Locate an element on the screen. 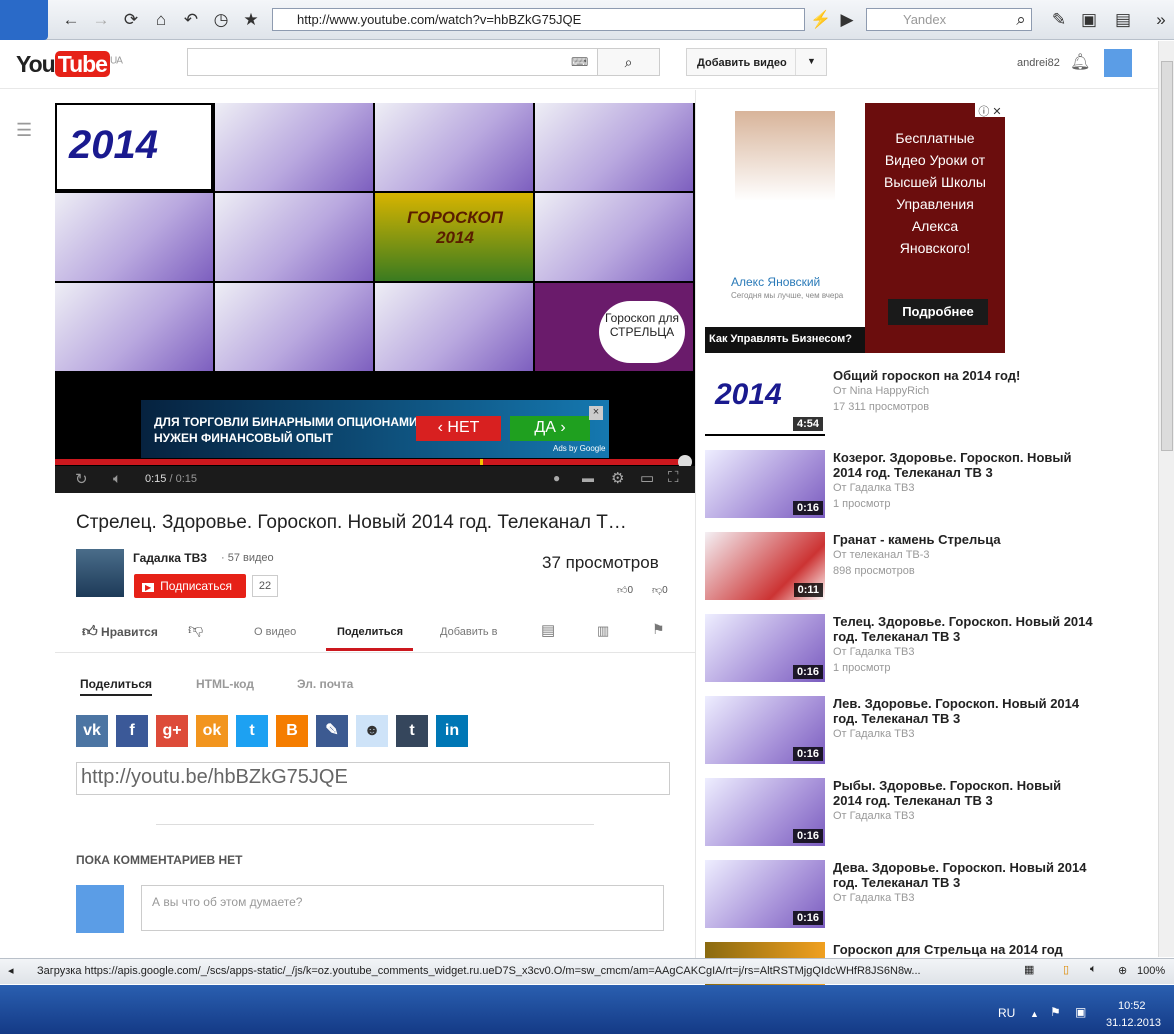  tab-add-to: Добавить в is located at coordinates (469, 632).